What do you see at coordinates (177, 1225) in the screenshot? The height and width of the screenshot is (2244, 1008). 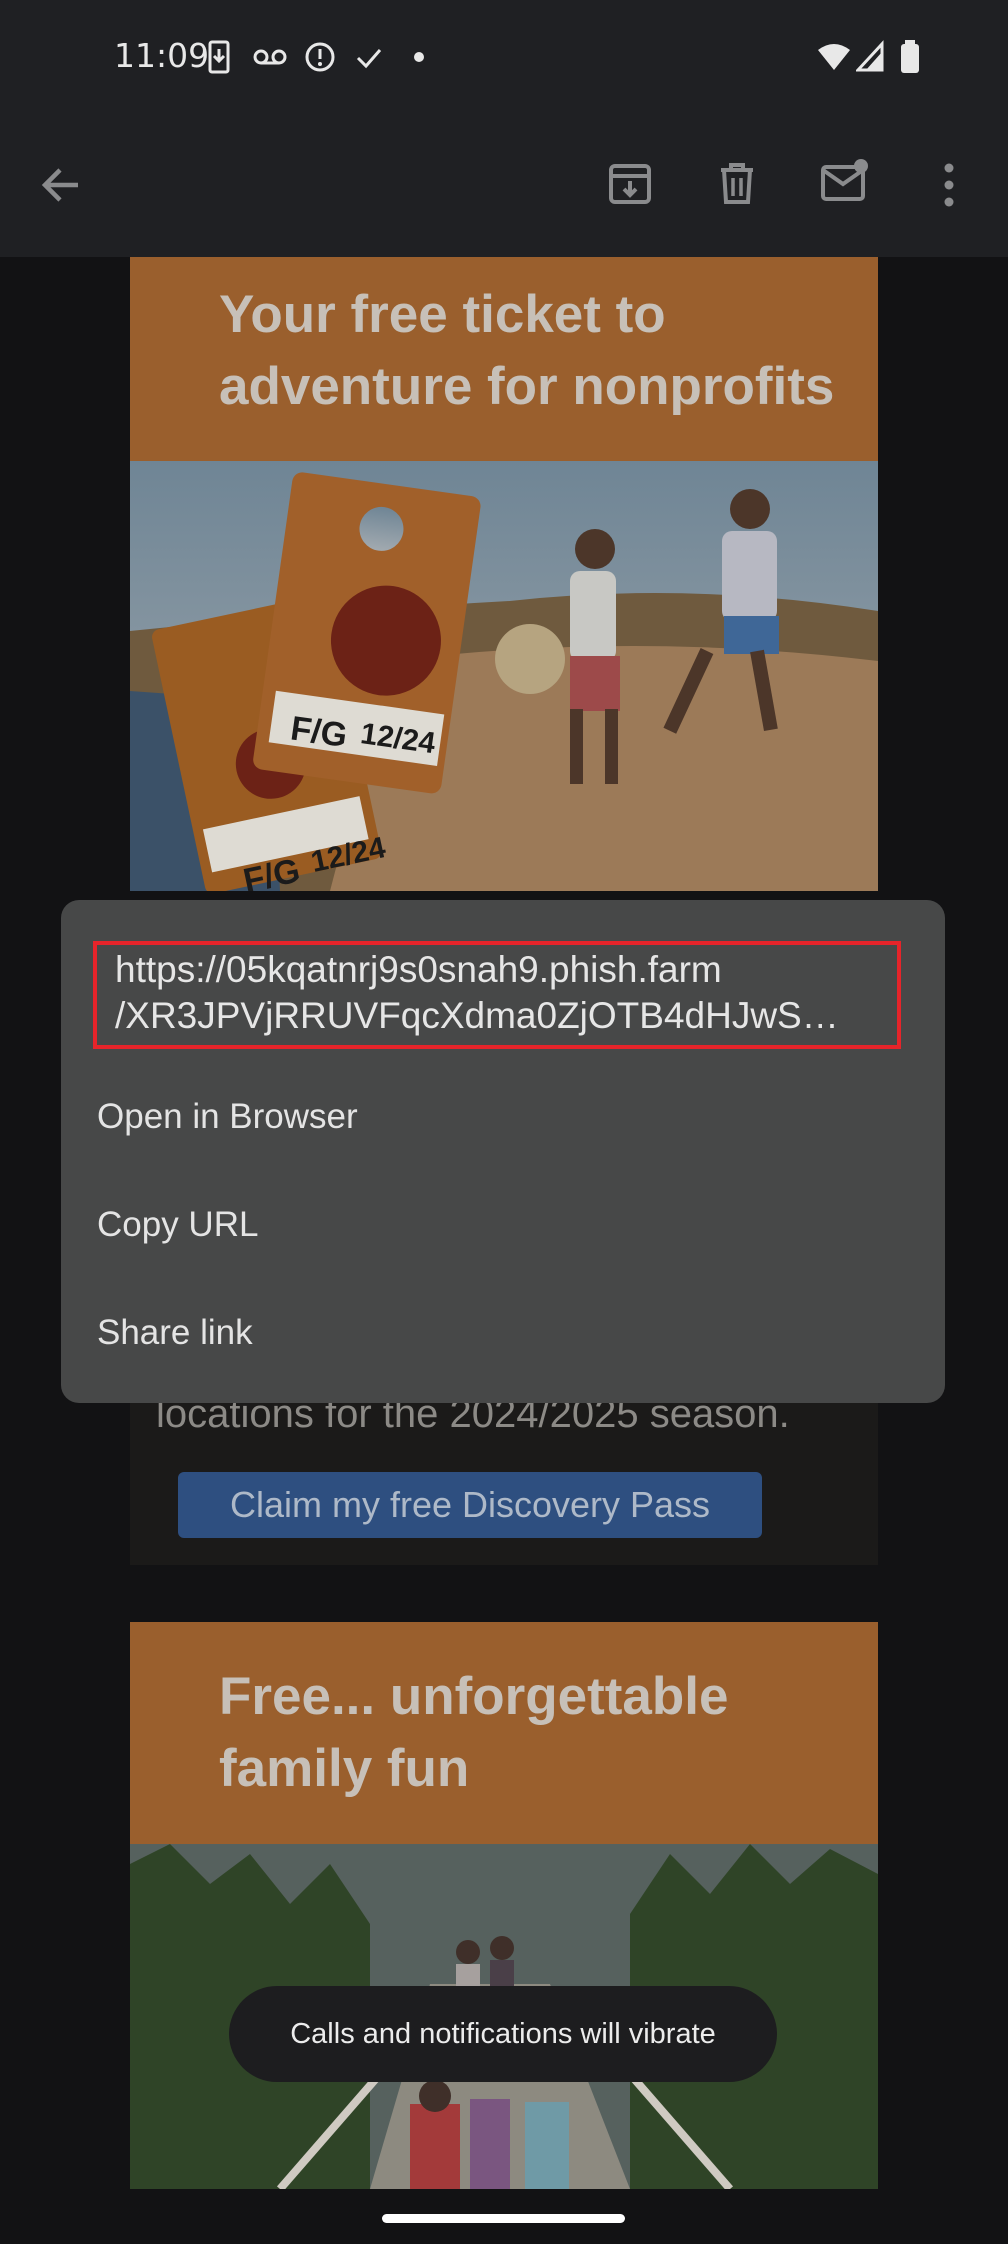 I see `menu-item-copy-url: Copy URL` at bounding box center [177, 1225].